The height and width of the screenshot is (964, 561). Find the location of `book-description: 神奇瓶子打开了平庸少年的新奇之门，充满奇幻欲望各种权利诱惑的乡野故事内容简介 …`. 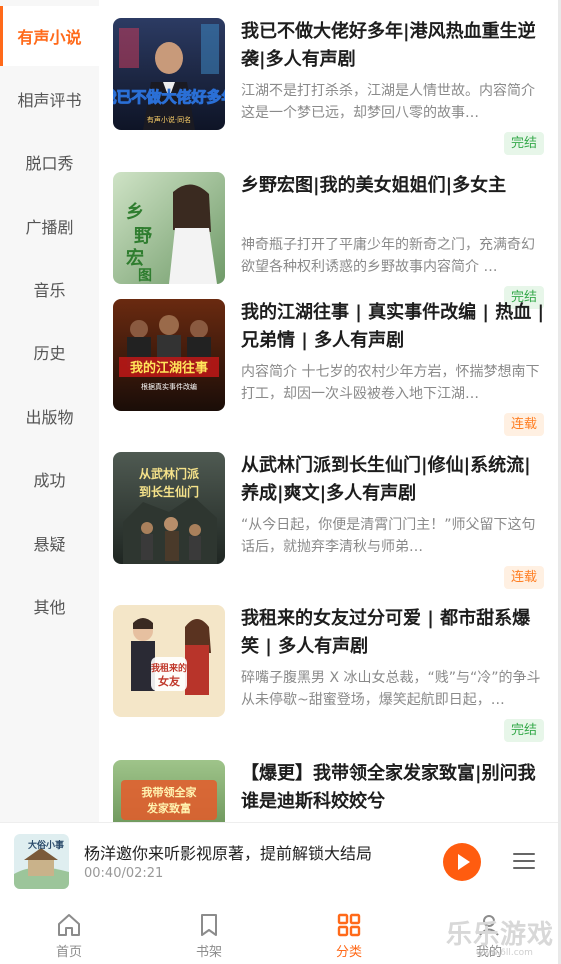

book-description: 神奇瓶子打开了平庸少年的新奇之门，充满奇幻欲望各种权利诱惑的乡野故事内容简介 … is located at coordinates (388, 256).